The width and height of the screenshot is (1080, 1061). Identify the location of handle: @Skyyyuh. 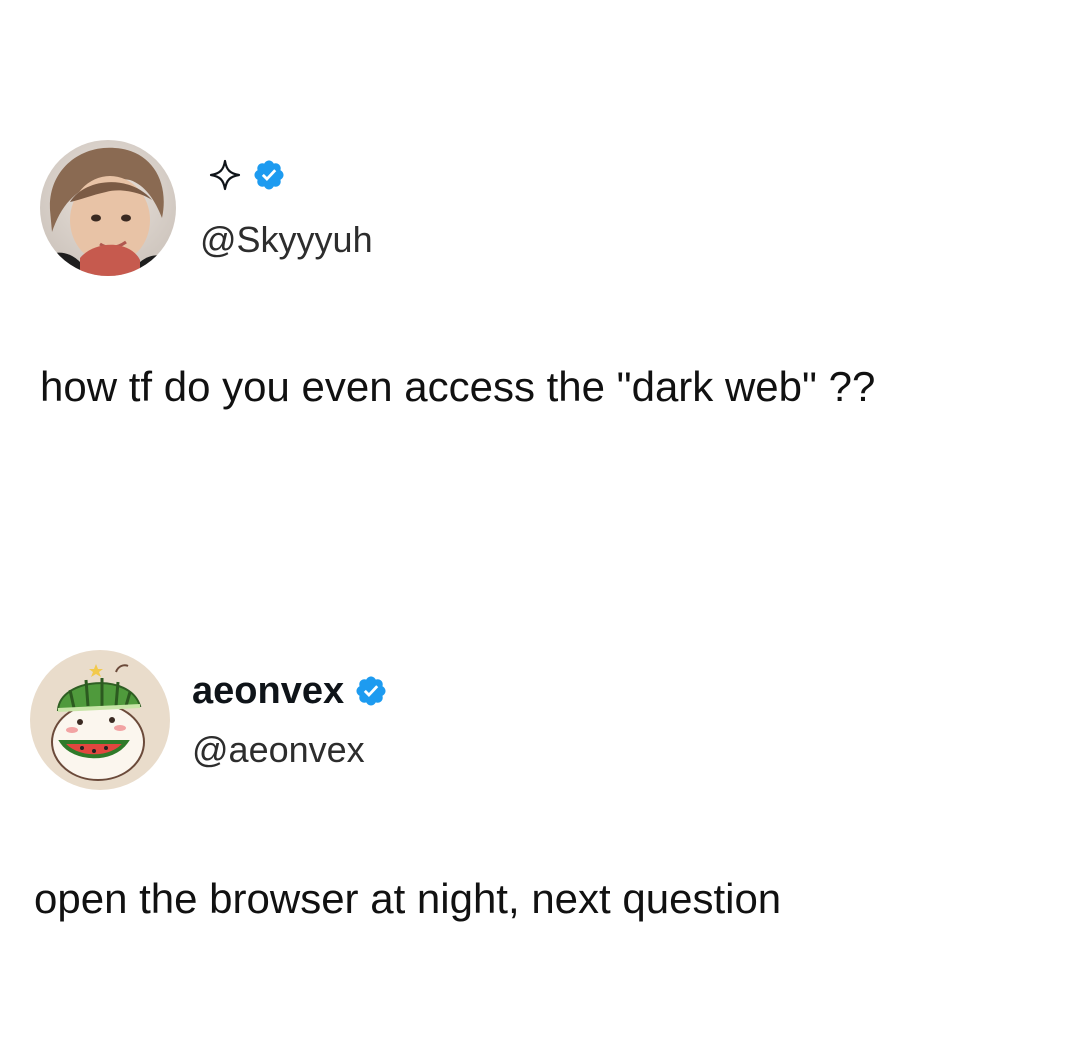
(286, 240).